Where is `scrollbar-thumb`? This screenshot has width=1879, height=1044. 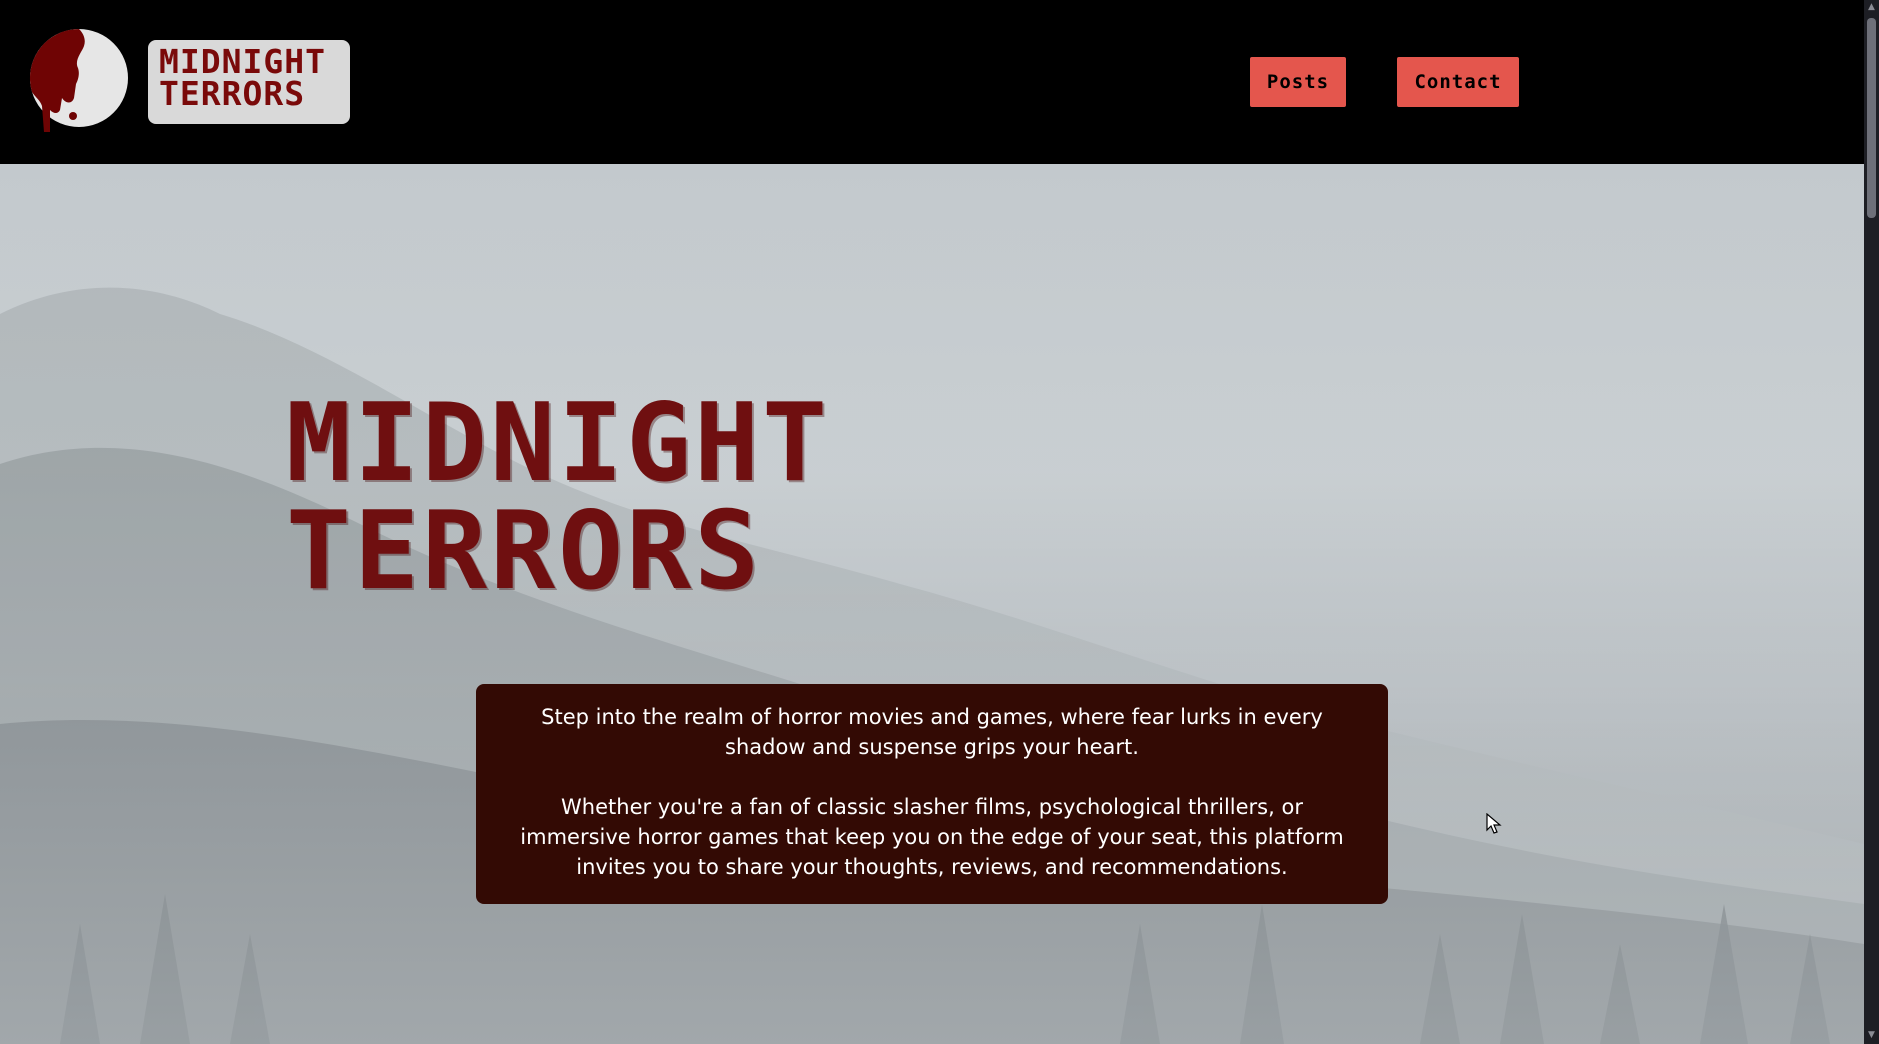 scrollbar-thumb is located at coordinates (1871, 118).